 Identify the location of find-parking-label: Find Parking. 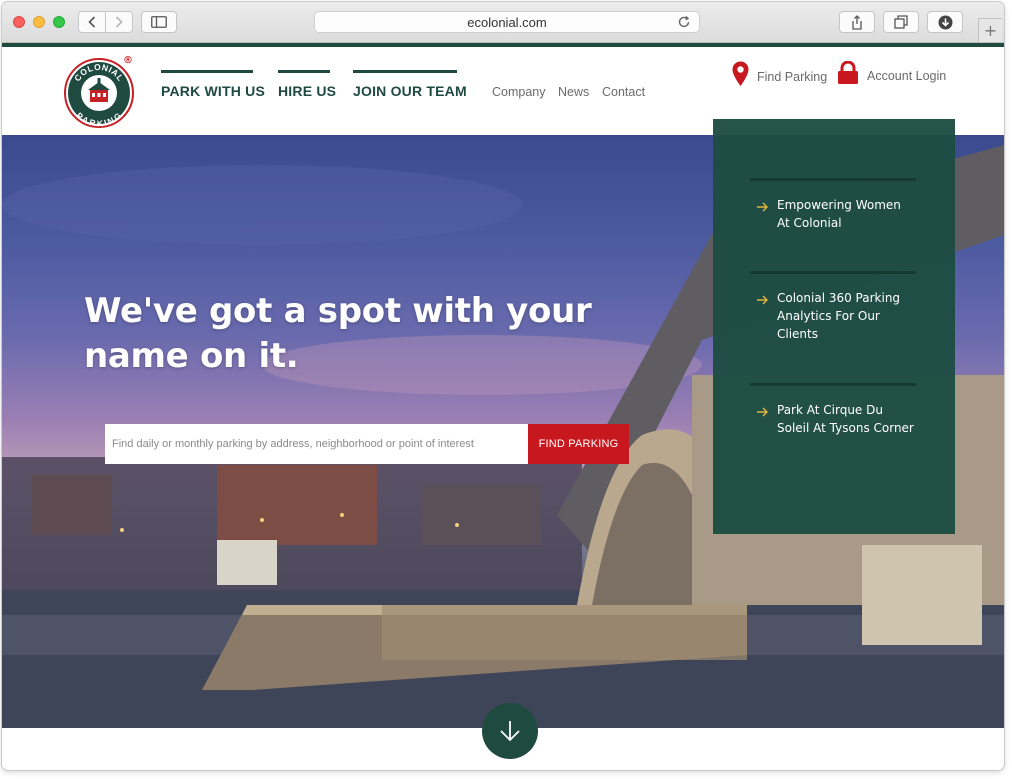
(792, 77).